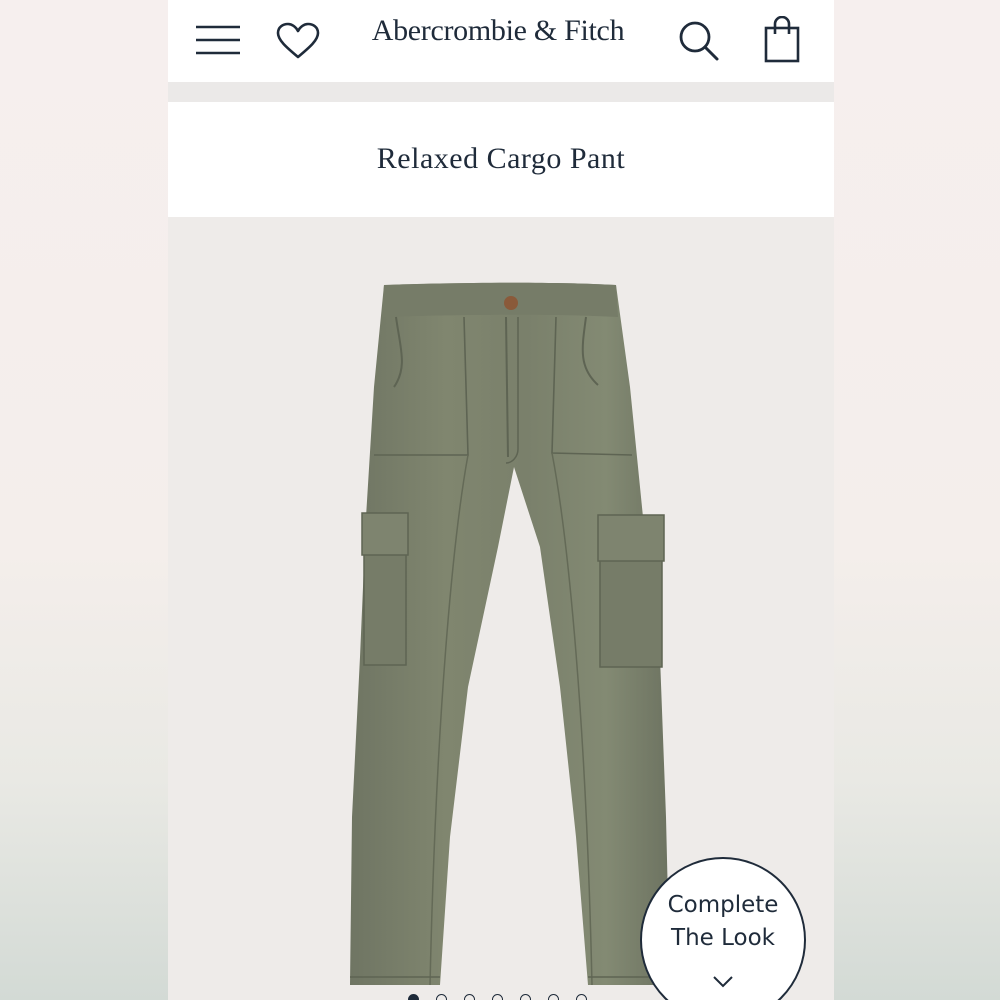 The height and width of the screenshot is (1000, 1000). I want to click on product-title: Relaxed Cargo Pant, so click(501, 158).